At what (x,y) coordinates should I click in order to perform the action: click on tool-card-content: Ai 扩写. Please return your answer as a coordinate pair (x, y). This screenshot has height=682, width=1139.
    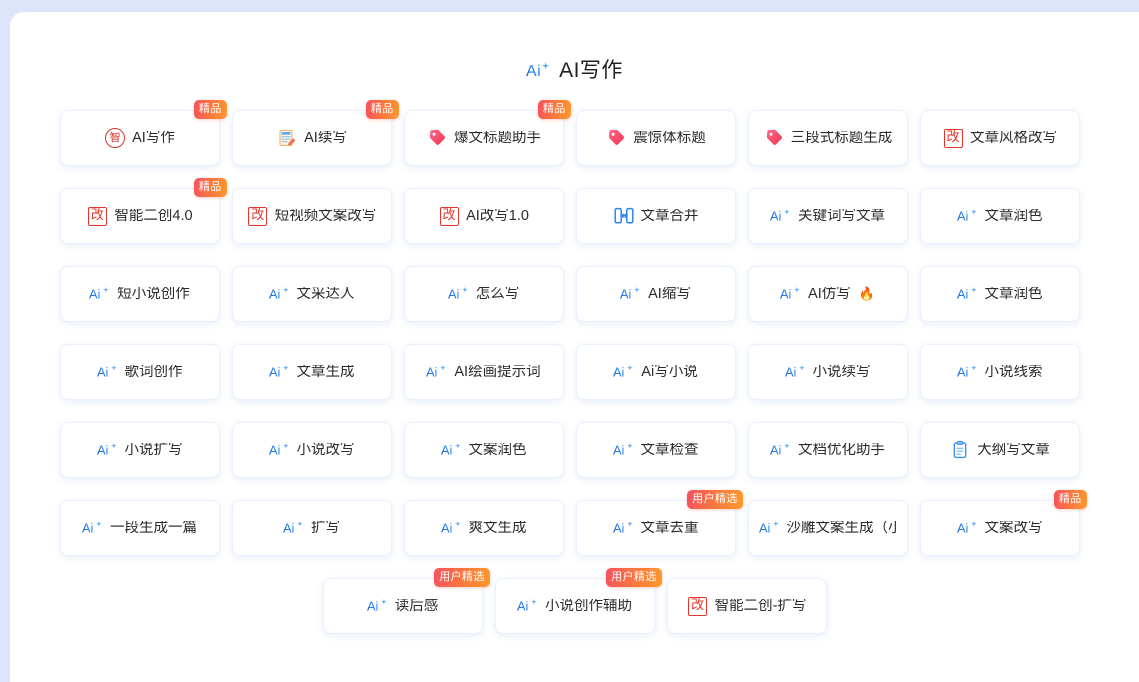
    Looking at the image, I should click on (311, 528).